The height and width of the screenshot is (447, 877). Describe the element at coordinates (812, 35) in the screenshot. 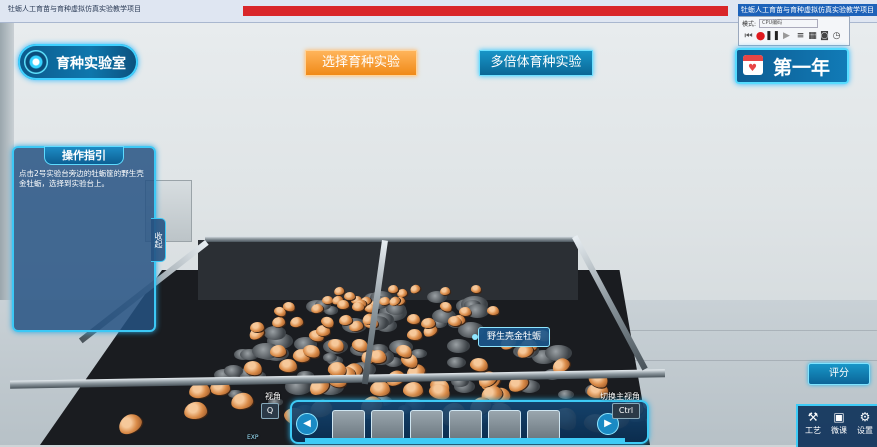

I see `screen-icon: ▦` at that location.